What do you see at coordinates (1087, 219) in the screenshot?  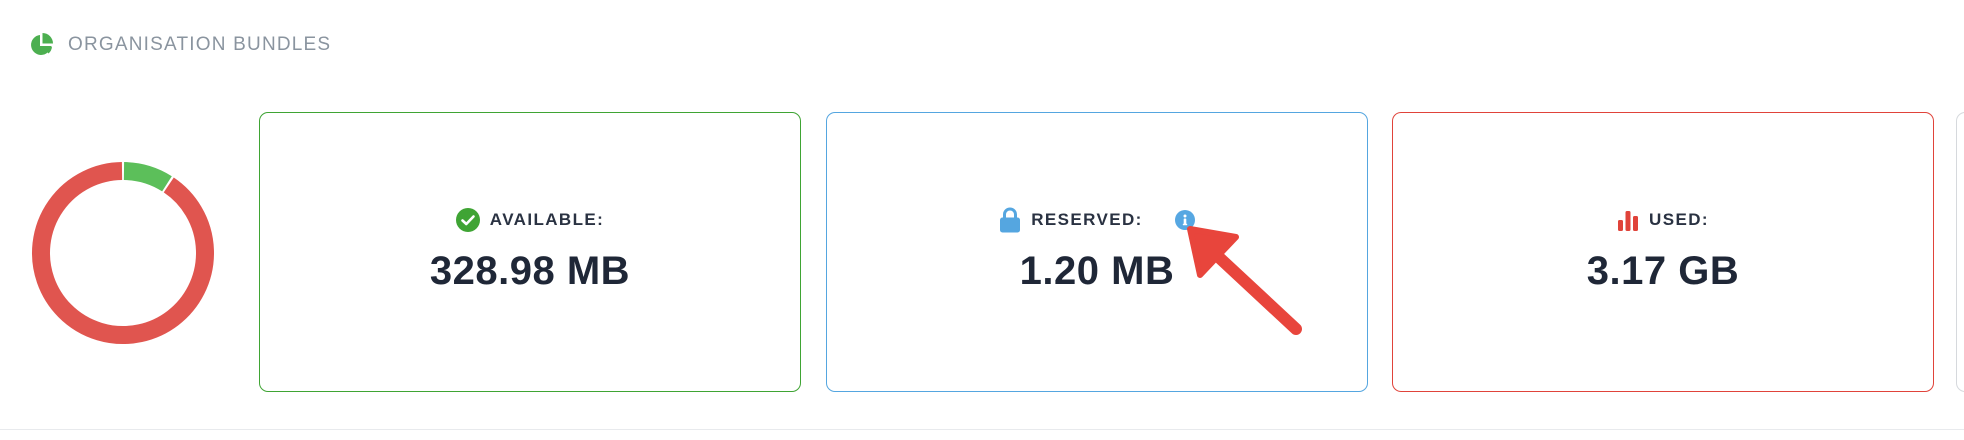 I see `reserved-label: RESERVED:` at bounding box center [1087, 219].